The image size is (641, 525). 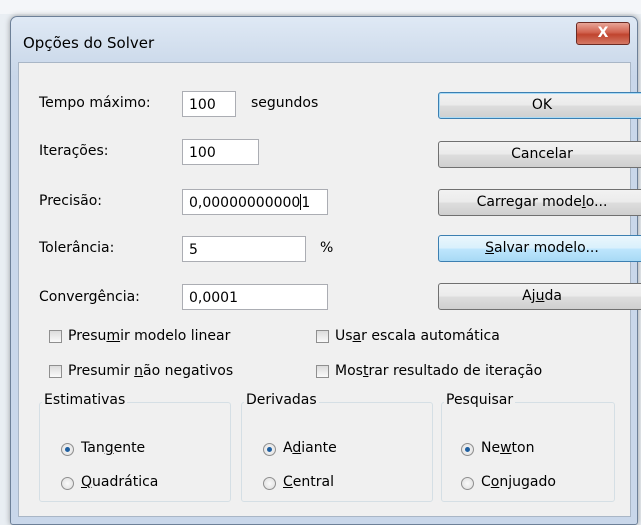 What do you see at coordinates (313, 482) in the screenshot?
I see `central-label-part2: entral` at bounding box center [313, 482].